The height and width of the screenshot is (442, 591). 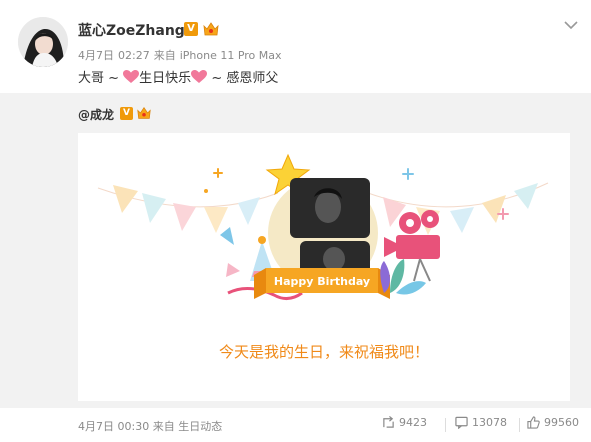 I want to click on like-icon, so click(x=533, y=422).